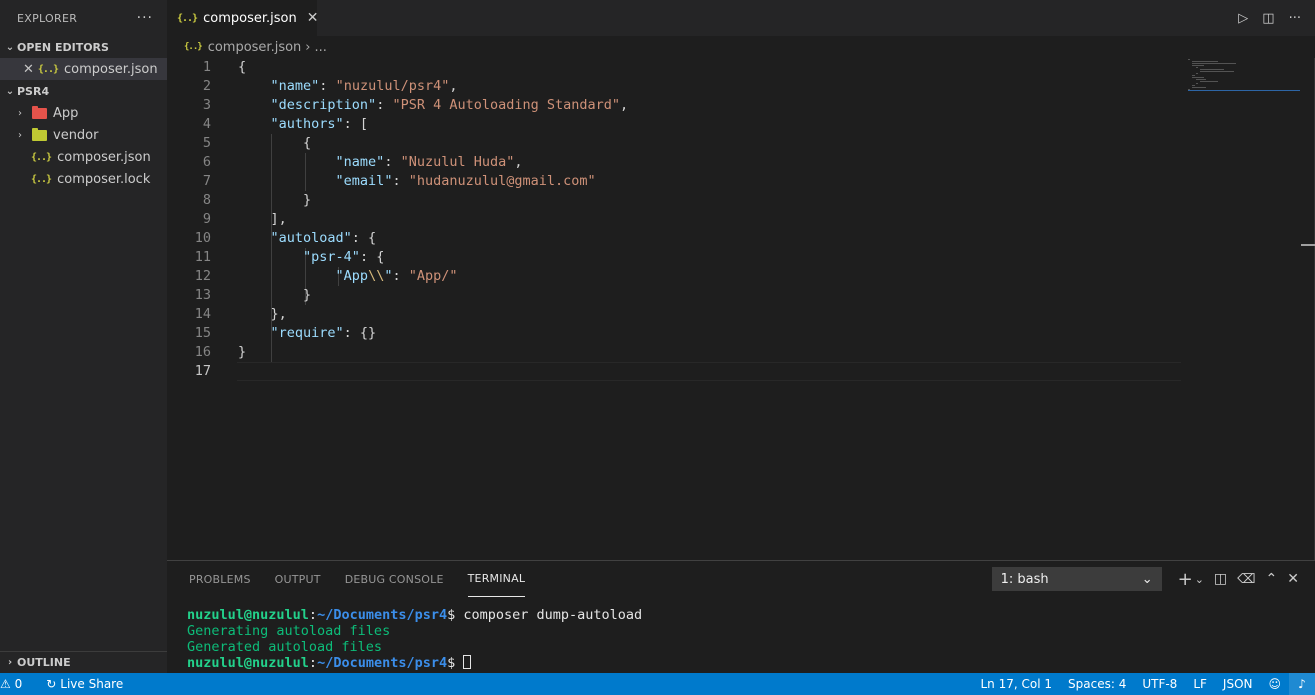  I want to click on code-line: 5 {, so click(257, 143).